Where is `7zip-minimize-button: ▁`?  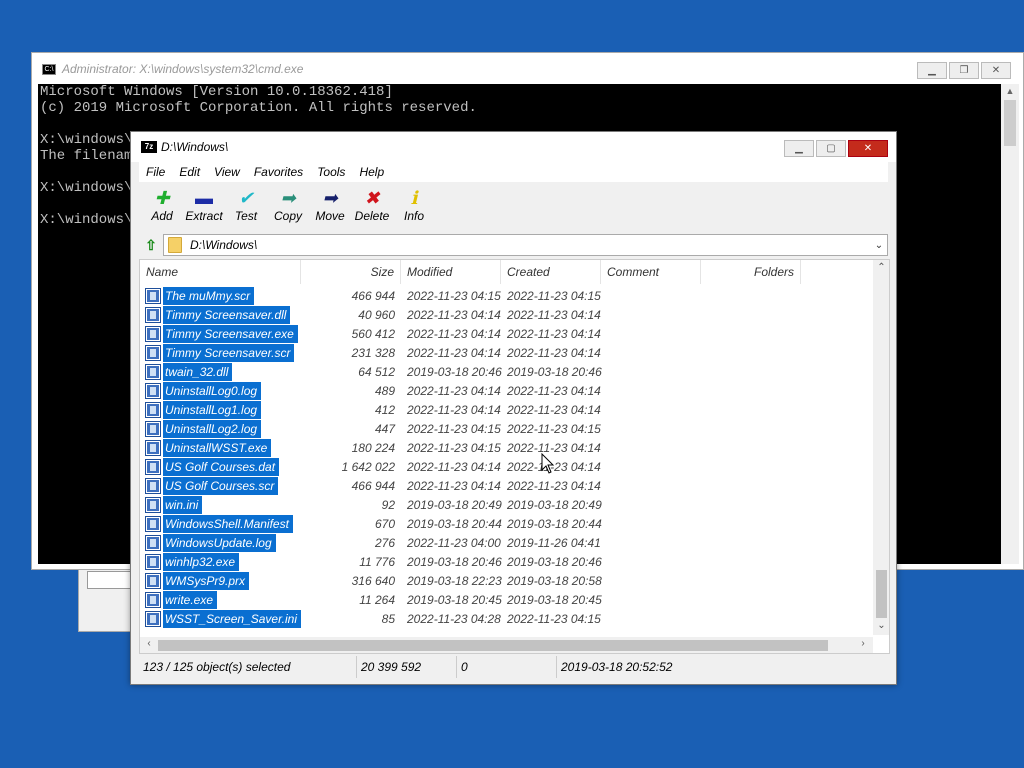 7zip-minimize-button: ▁ is located at coordinates (799, 148).